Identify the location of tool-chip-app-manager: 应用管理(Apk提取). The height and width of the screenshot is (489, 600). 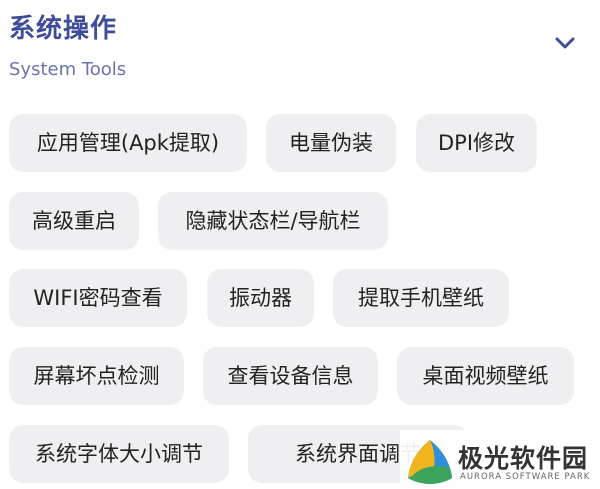
(128, 143).